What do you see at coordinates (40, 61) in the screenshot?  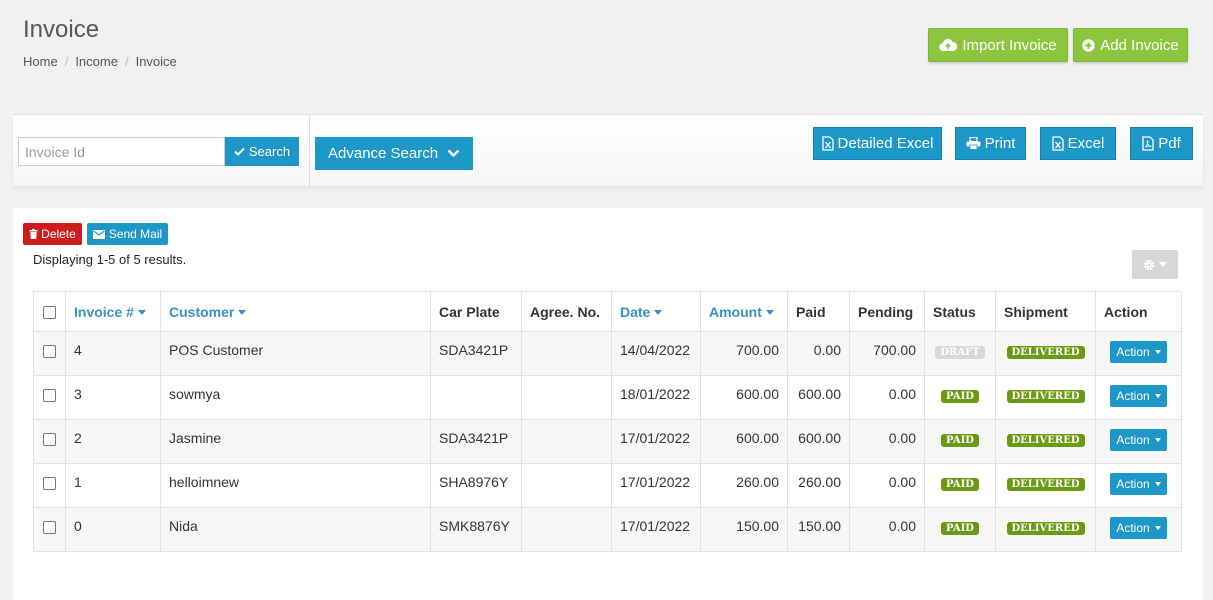 I see `breadcrumb-home: Home` at bounding box center [40, 61].